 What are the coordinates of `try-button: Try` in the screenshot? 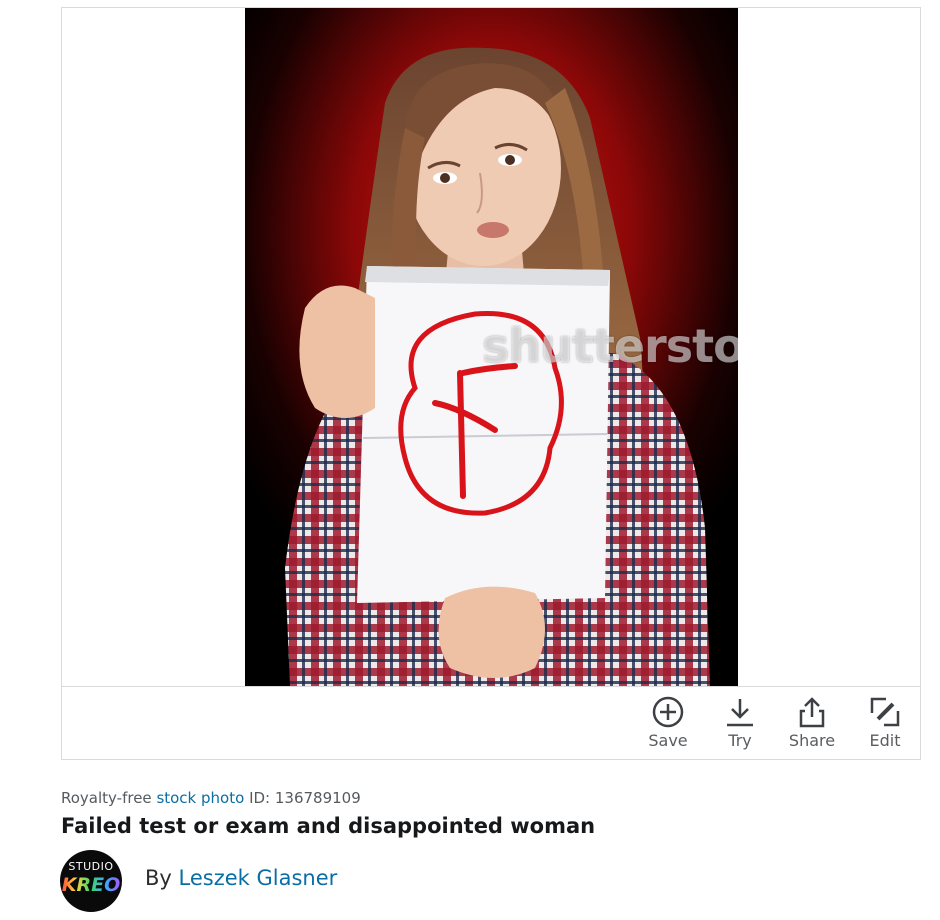 It's located at (740, 725).